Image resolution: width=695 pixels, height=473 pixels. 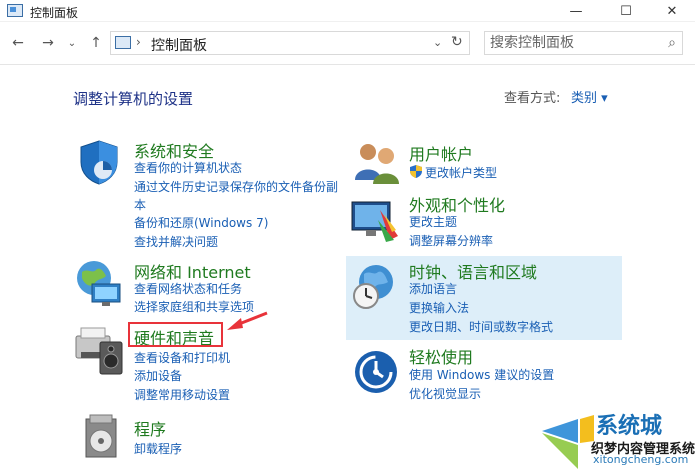 What do you see at coordinates (433, 288) in the screenshot?
I see `link-add-language: 添加语言` at bounding box center [433, 288].